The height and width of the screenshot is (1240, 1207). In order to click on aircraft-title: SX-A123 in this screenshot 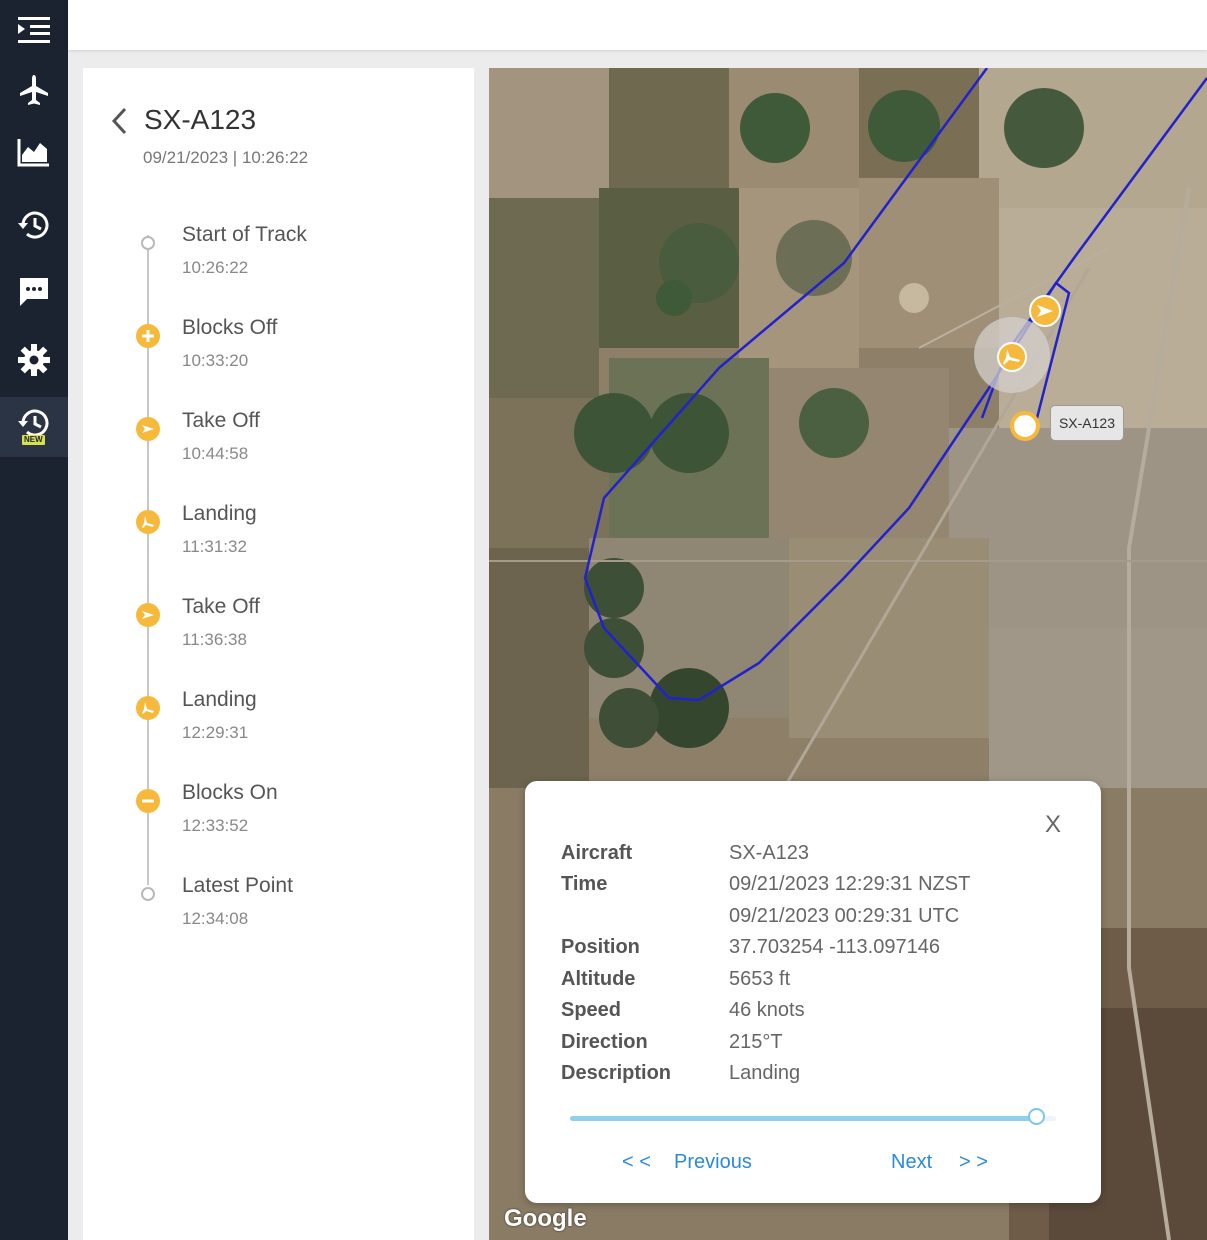, I will do `click(200, 119)`.